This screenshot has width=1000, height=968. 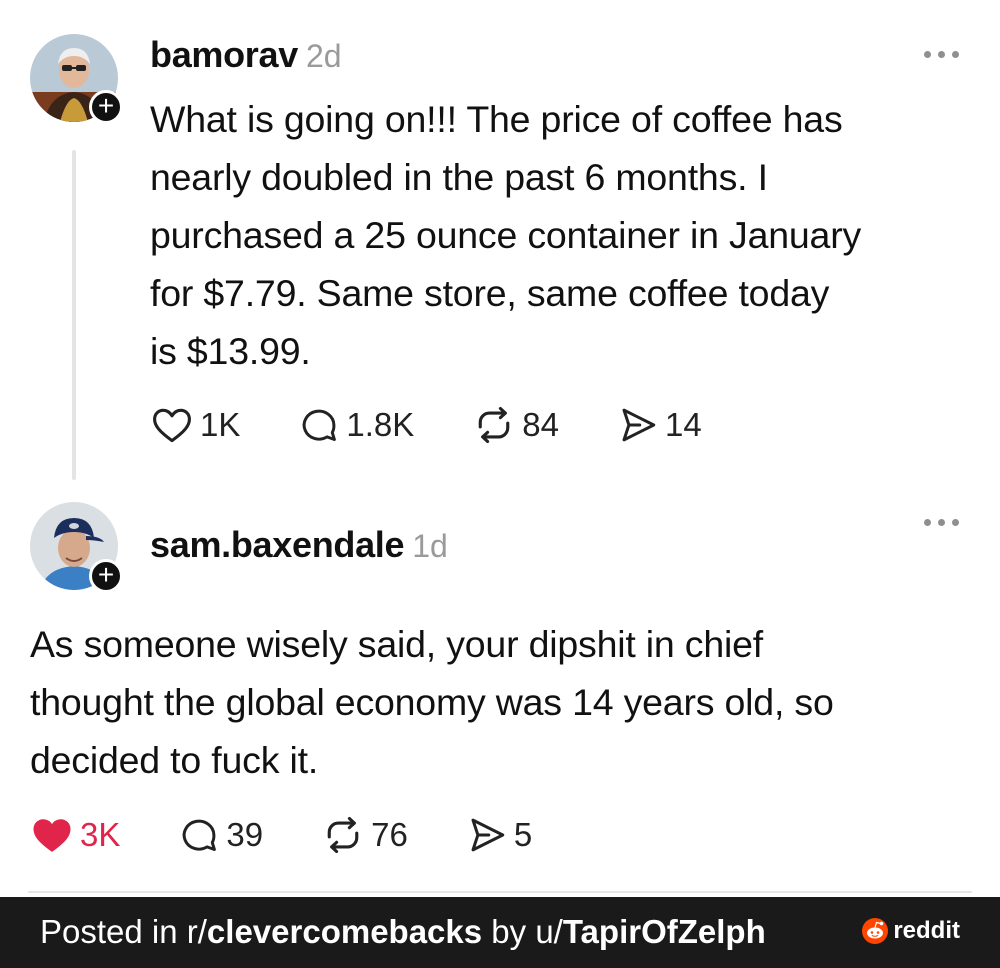 I want to click on like-button: 1K, so click(x=195, y=425).